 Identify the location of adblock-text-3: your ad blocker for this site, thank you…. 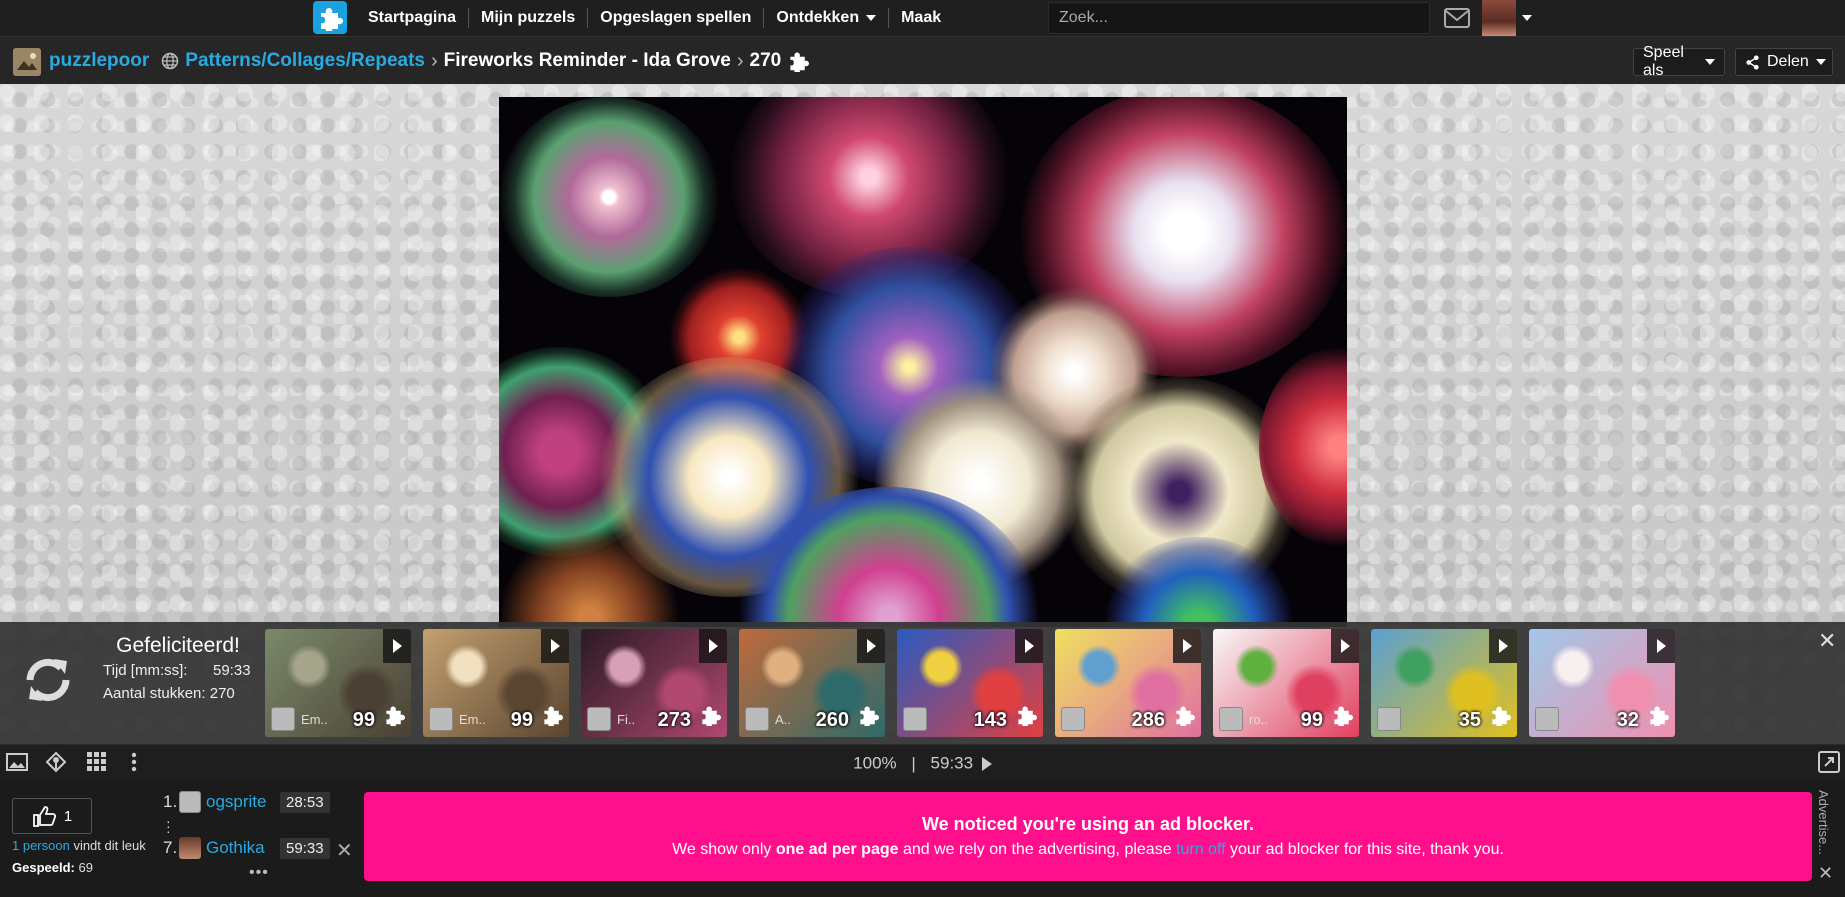
(1364, 849).